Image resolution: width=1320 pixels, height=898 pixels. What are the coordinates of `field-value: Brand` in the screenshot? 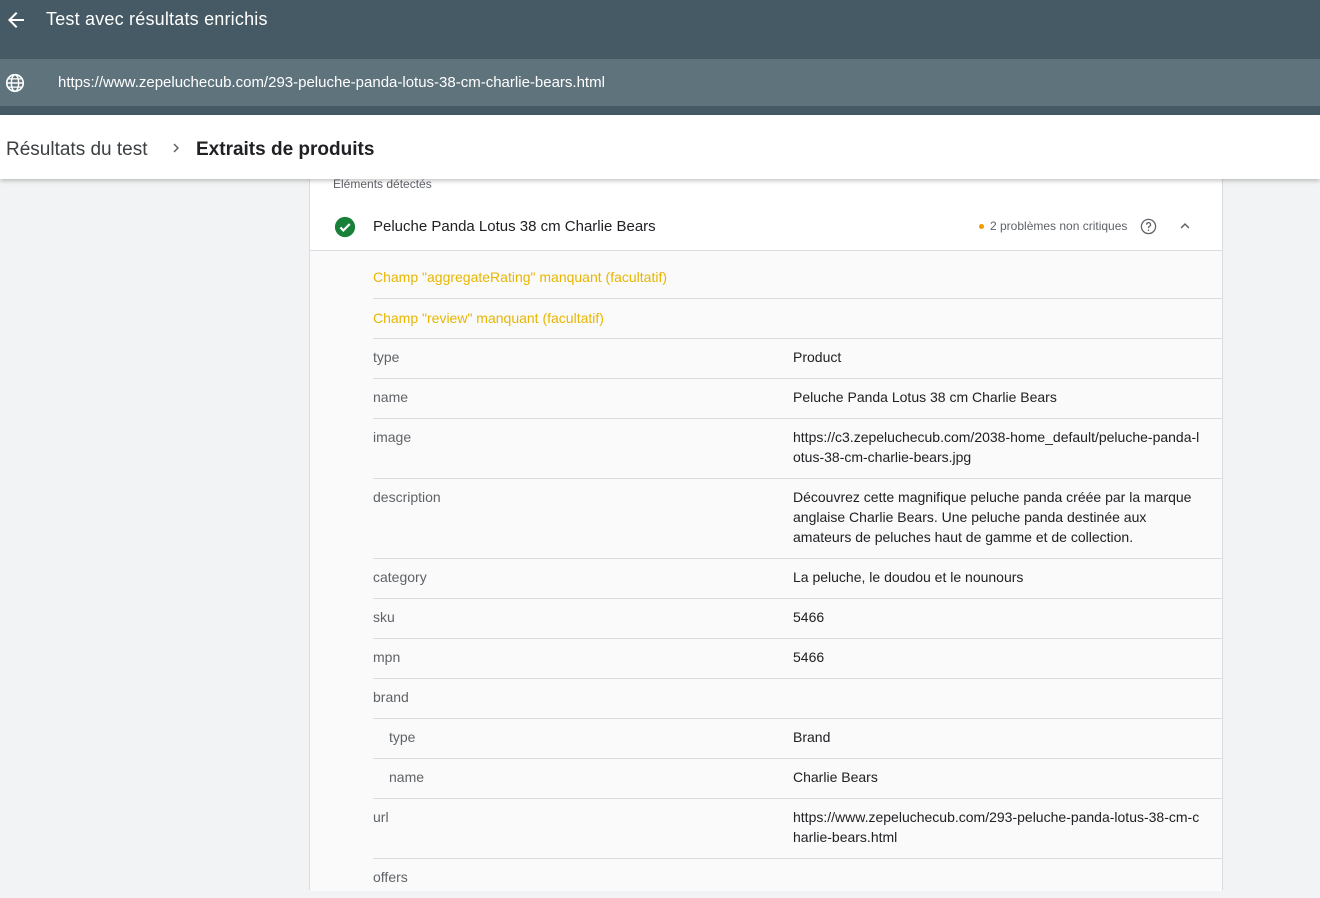 It's located at (812, 737).